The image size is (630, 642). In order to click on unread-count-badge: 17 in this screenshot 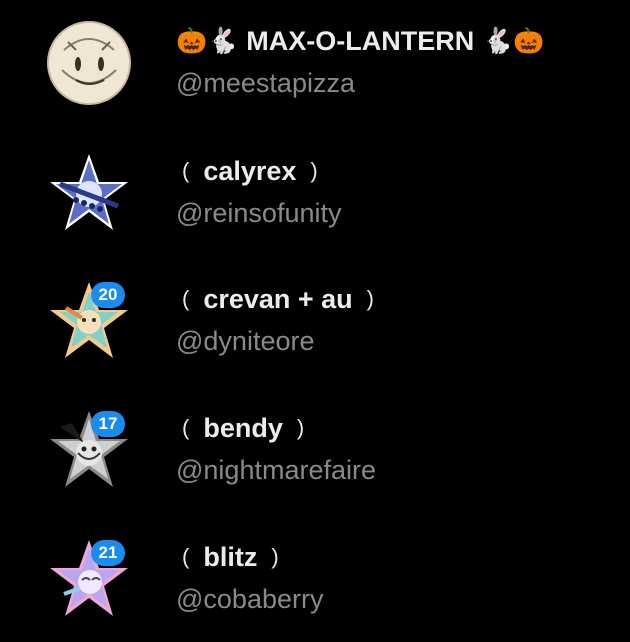, I will do `click(108, 424)`.